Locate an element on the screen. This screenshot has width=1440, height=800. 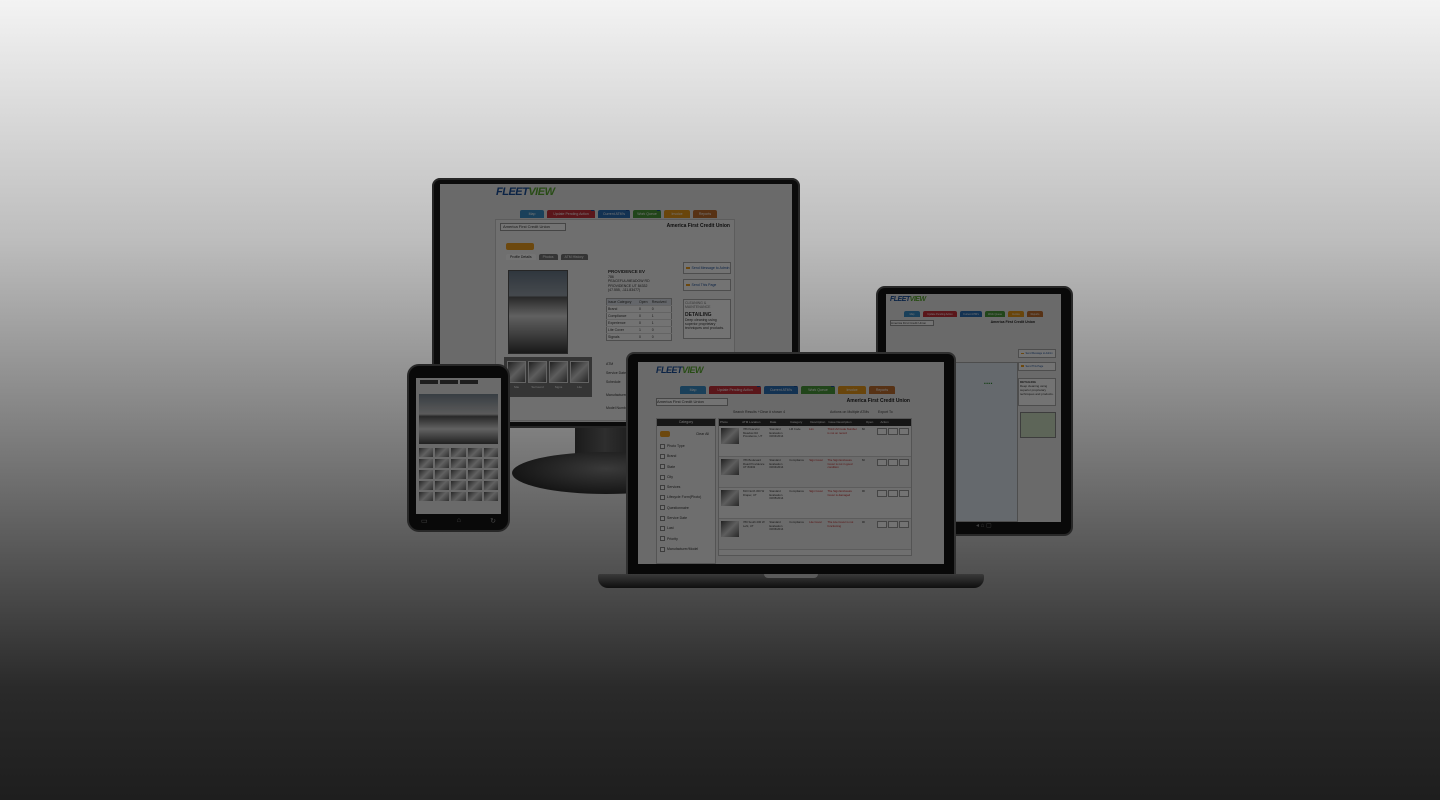
refresh-icon: ↻ is located at coordinates (493, 521).